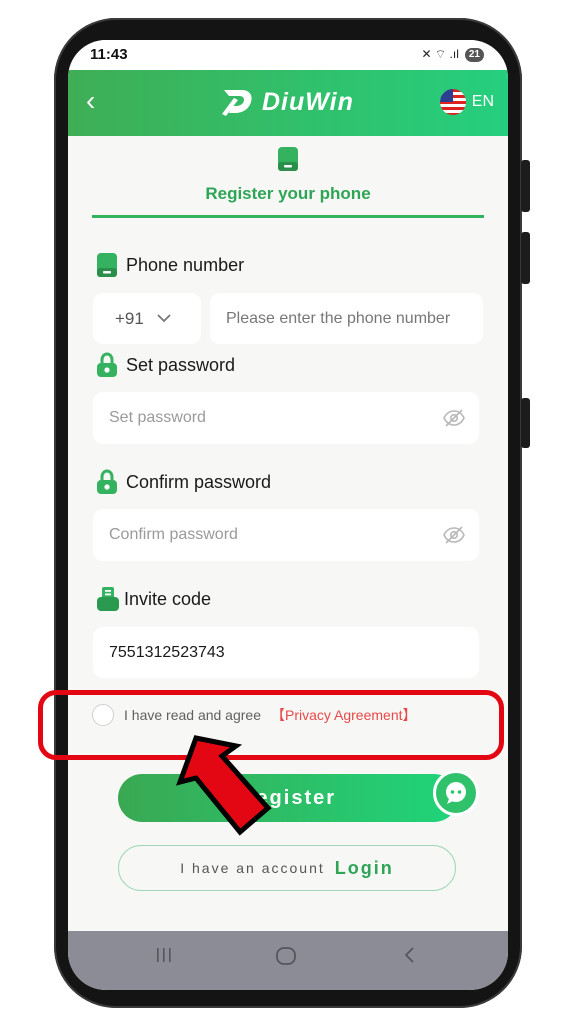  What do you see at coordinates (173, 534) in the screenshot?
I see `confirm-password-placeholder: Confirm password` at bounding box center [173, 534].